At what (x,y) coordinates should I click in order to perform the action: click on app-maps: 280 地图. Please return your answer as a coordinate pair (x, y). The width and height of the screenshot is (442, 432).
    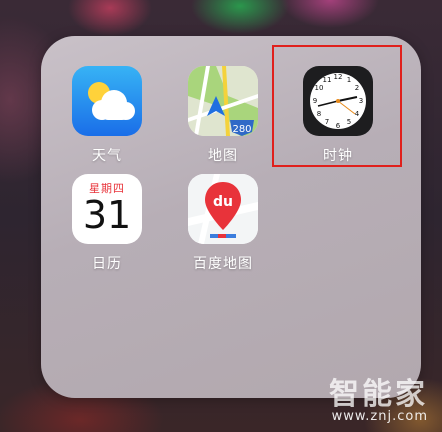
    Looking at the image, I should click on (223, 115).